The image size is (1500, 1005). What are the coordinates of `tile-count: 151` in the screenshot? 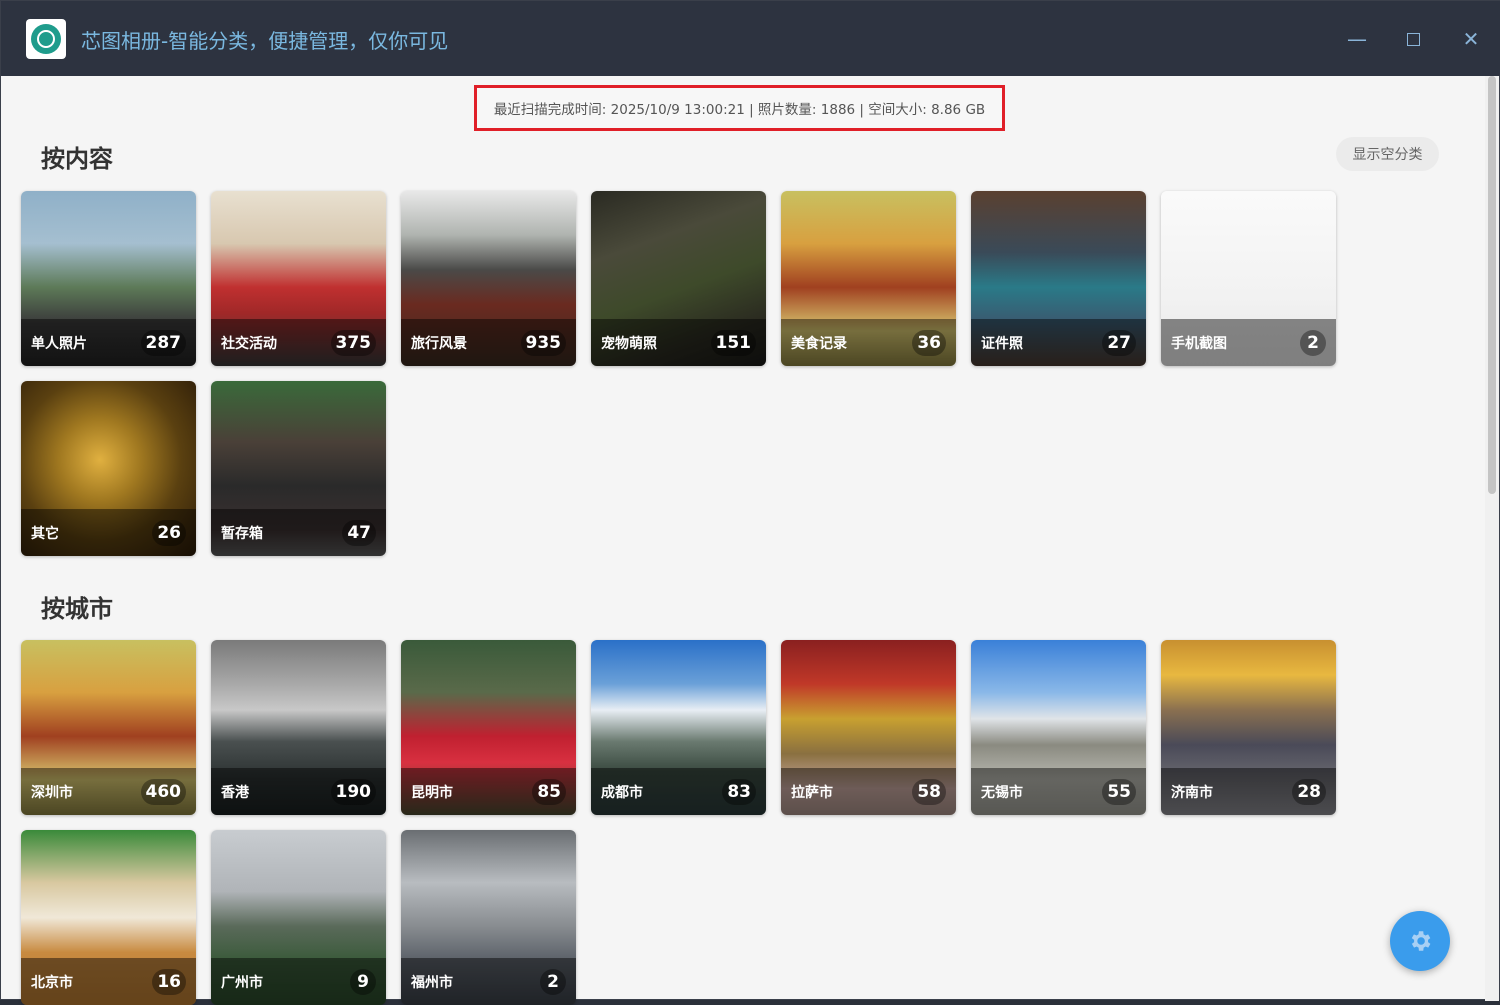 It's located at (733, 343).